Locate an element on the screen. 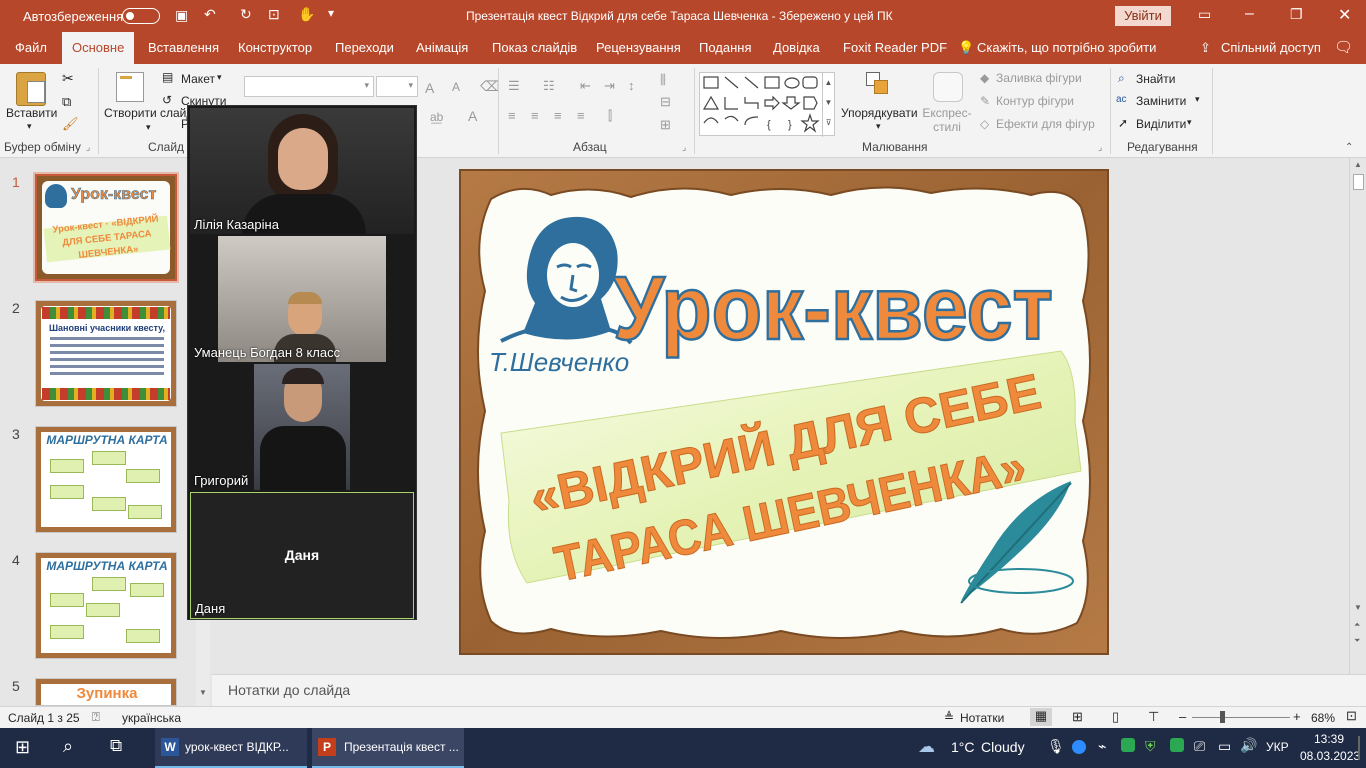 Image resolution: width=1366 pixels, height=768 pixels. network-icon: ⎚ is located at coordinates (1199, 746).